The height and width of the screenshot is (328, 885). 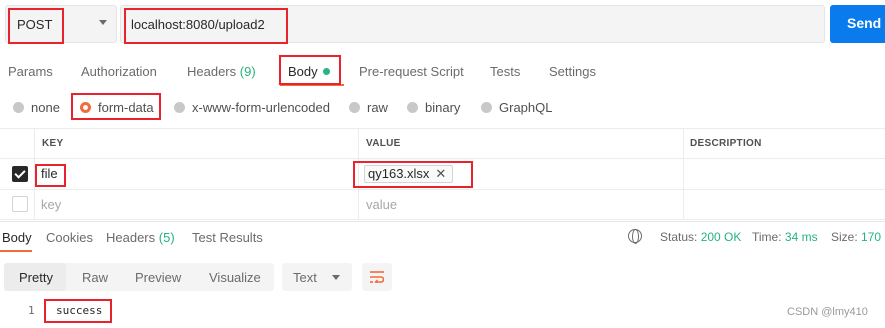 I want to click on radio-raw: raw, so click(x=368, y=107).